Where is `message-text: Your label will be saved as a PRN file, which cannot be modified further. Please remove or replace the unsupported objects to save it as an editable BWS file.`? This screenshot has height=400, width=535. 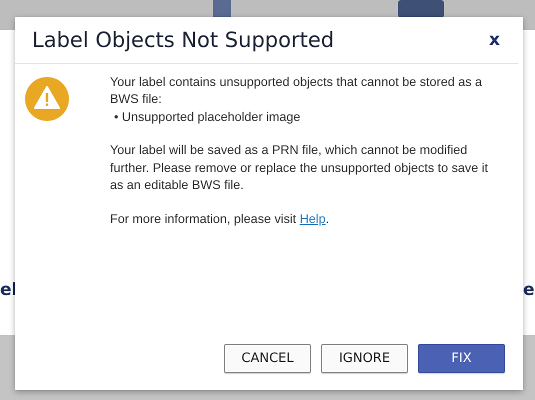 message-text: Your label will be saved as a PRN file, which cannot be modified further. Please remove or replace the unsupported objects to save it as an editable BWS file. is located at coordinates (300, 168).